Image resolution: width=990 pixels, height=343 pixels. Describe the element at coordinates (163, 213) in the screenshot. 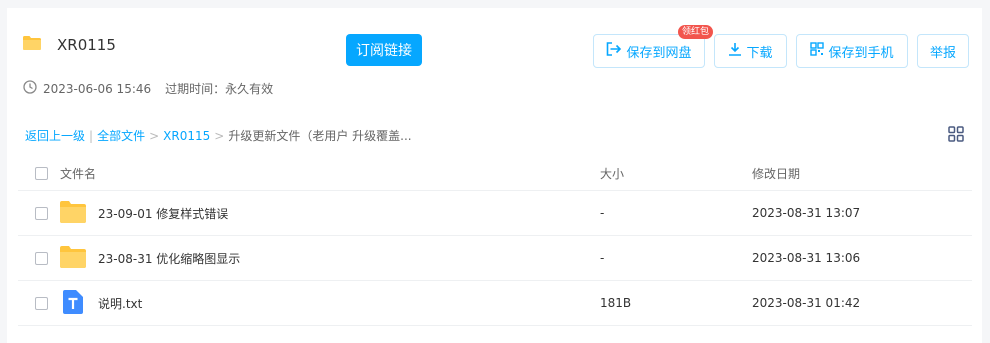

I see `file-name: 23-09-01 修复样式错误` at that location.